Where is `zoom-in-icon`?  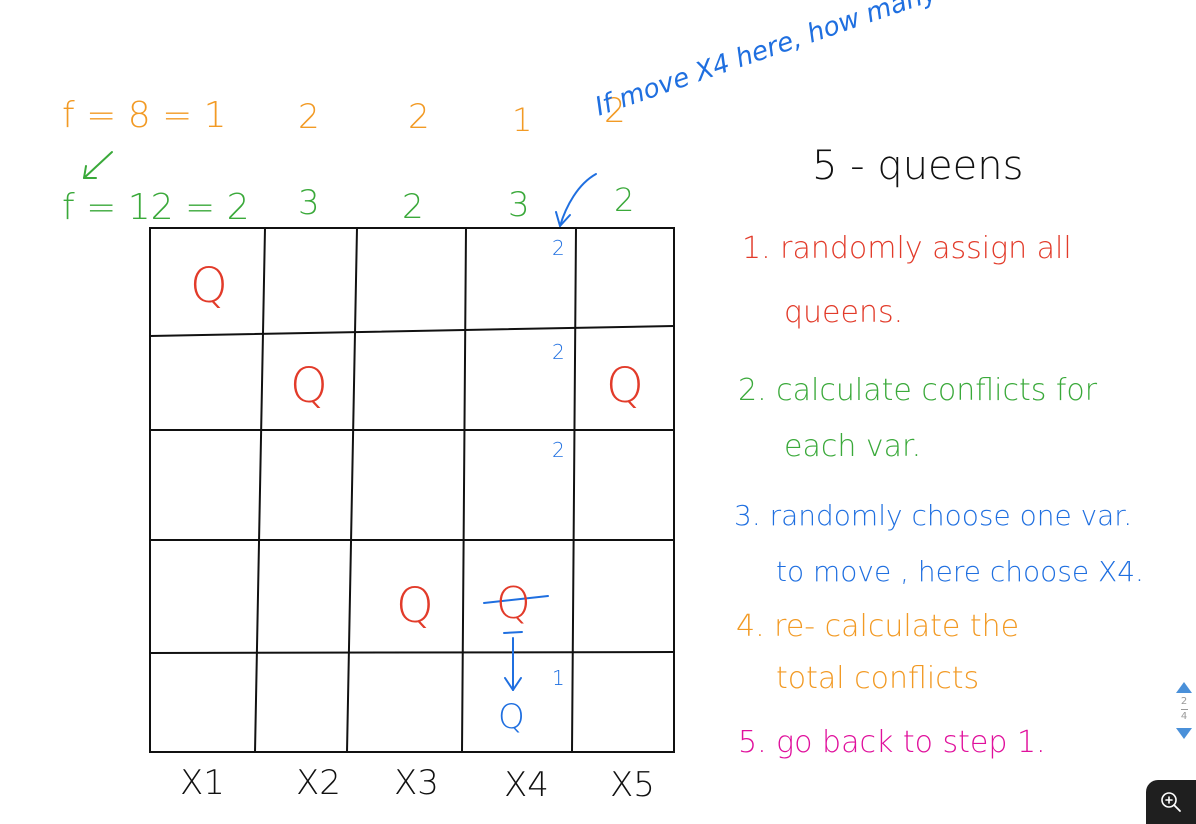 zoom-in-icon is located at coordinates (1171, 802).